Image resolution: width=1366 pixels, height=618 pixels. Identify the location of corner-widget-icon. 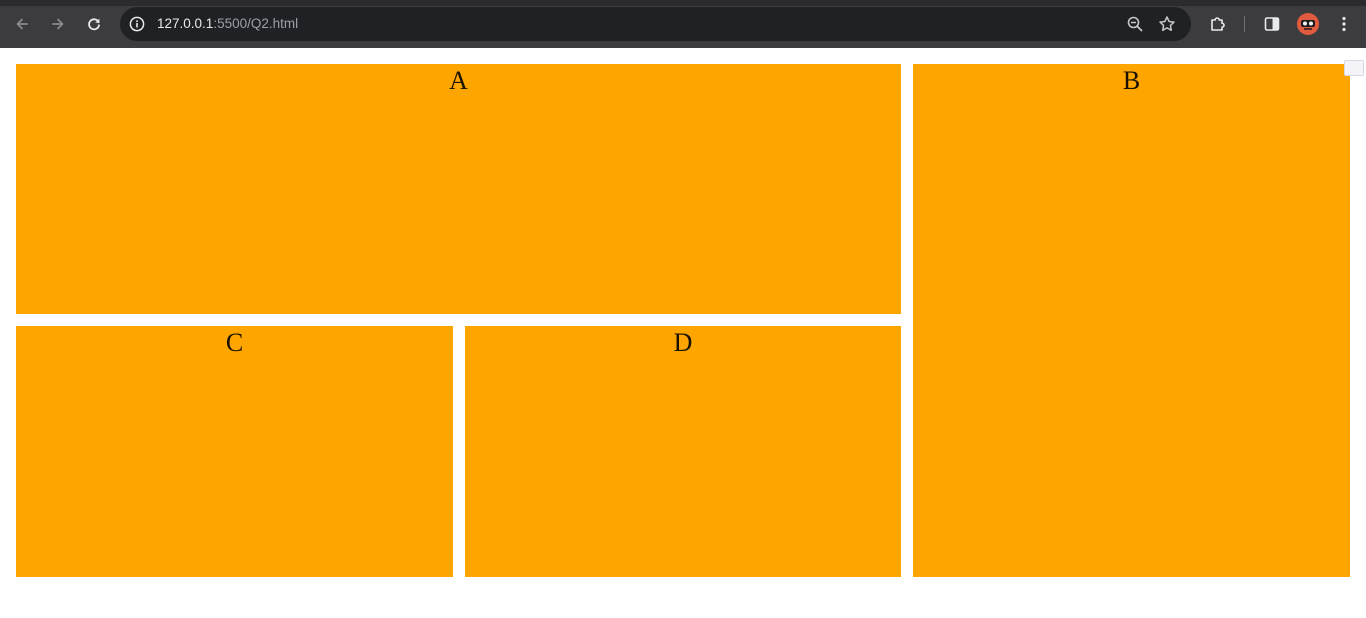
(1354, 68).